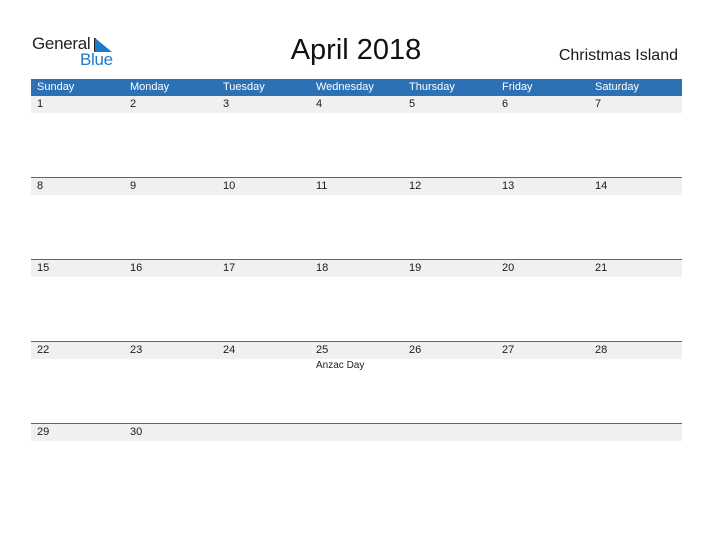  I want to click on week-row: 15 16 17 18 19 20 21, so click(356, 300).